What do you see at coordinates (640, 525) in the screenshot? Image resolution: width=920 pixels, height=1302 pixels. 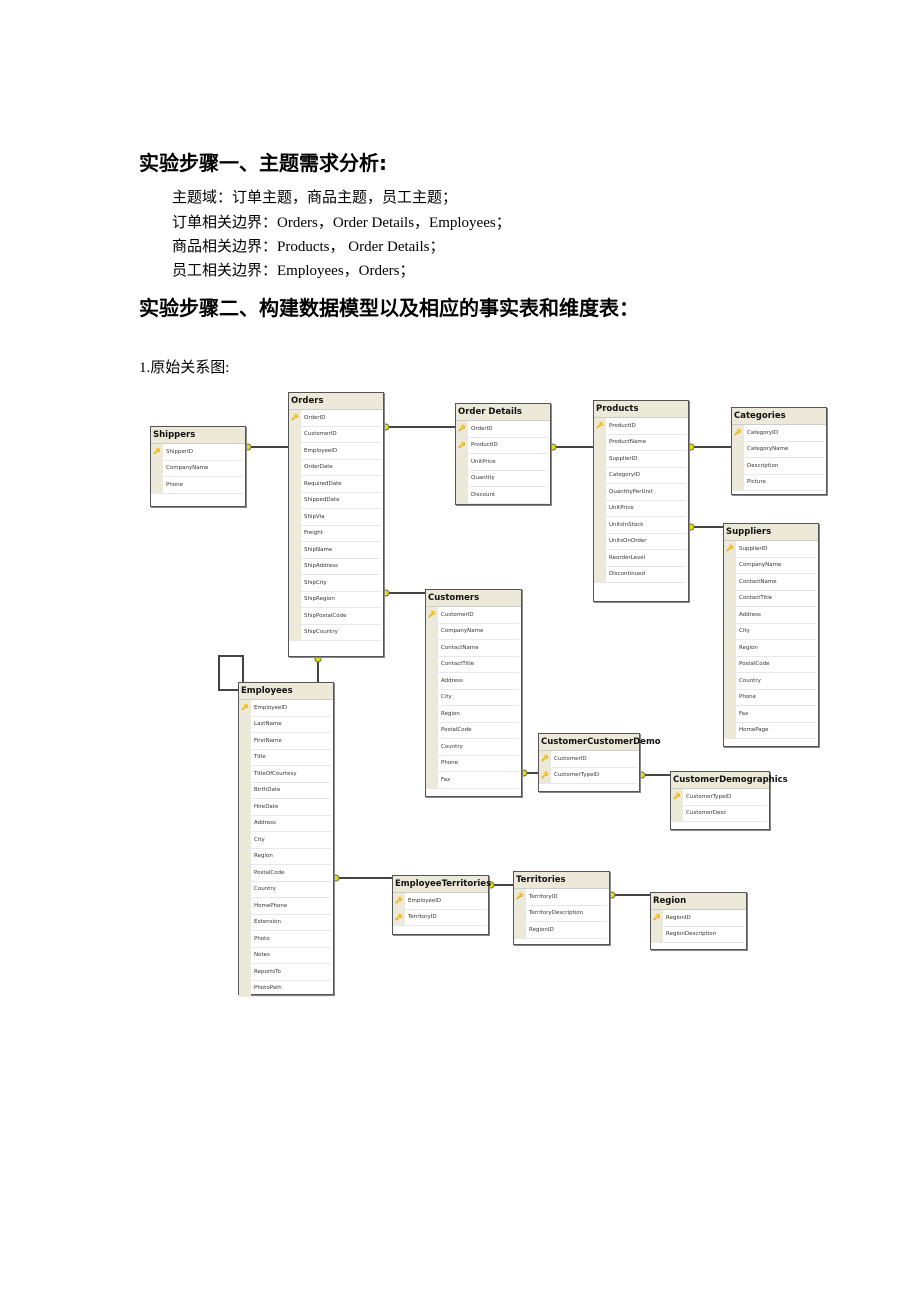 I see `table-field-row: UnitsInStock` at bounding box center [640, 525].